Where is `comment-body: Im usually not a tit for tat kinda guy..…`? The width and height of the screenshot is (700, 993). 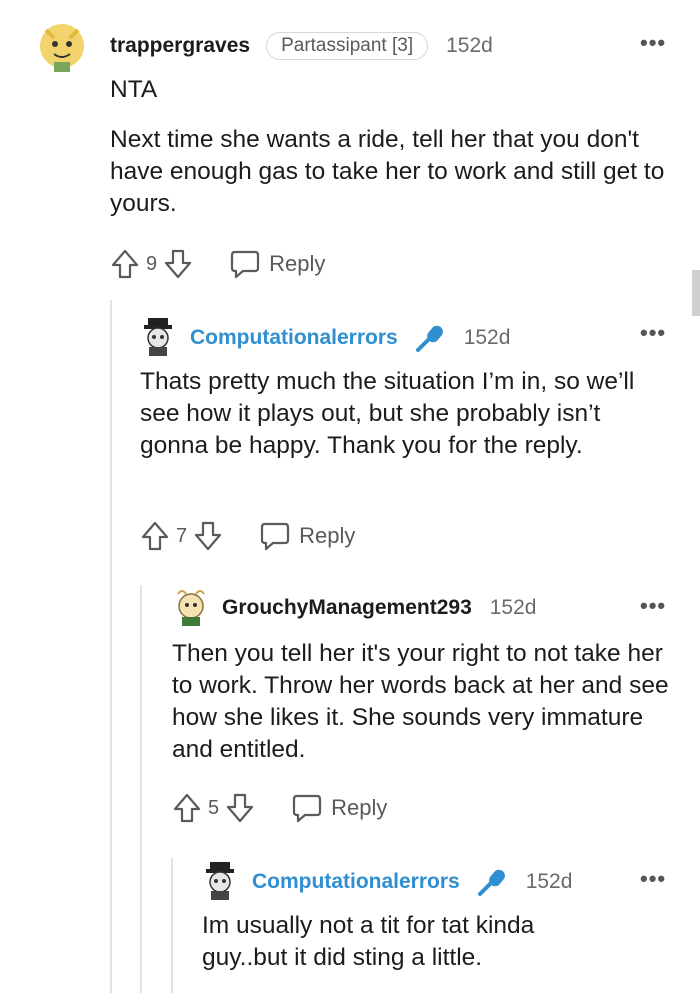 comment-body: Im usually not a tit for tat kinda guy..… is located at coordinates (412, 942).